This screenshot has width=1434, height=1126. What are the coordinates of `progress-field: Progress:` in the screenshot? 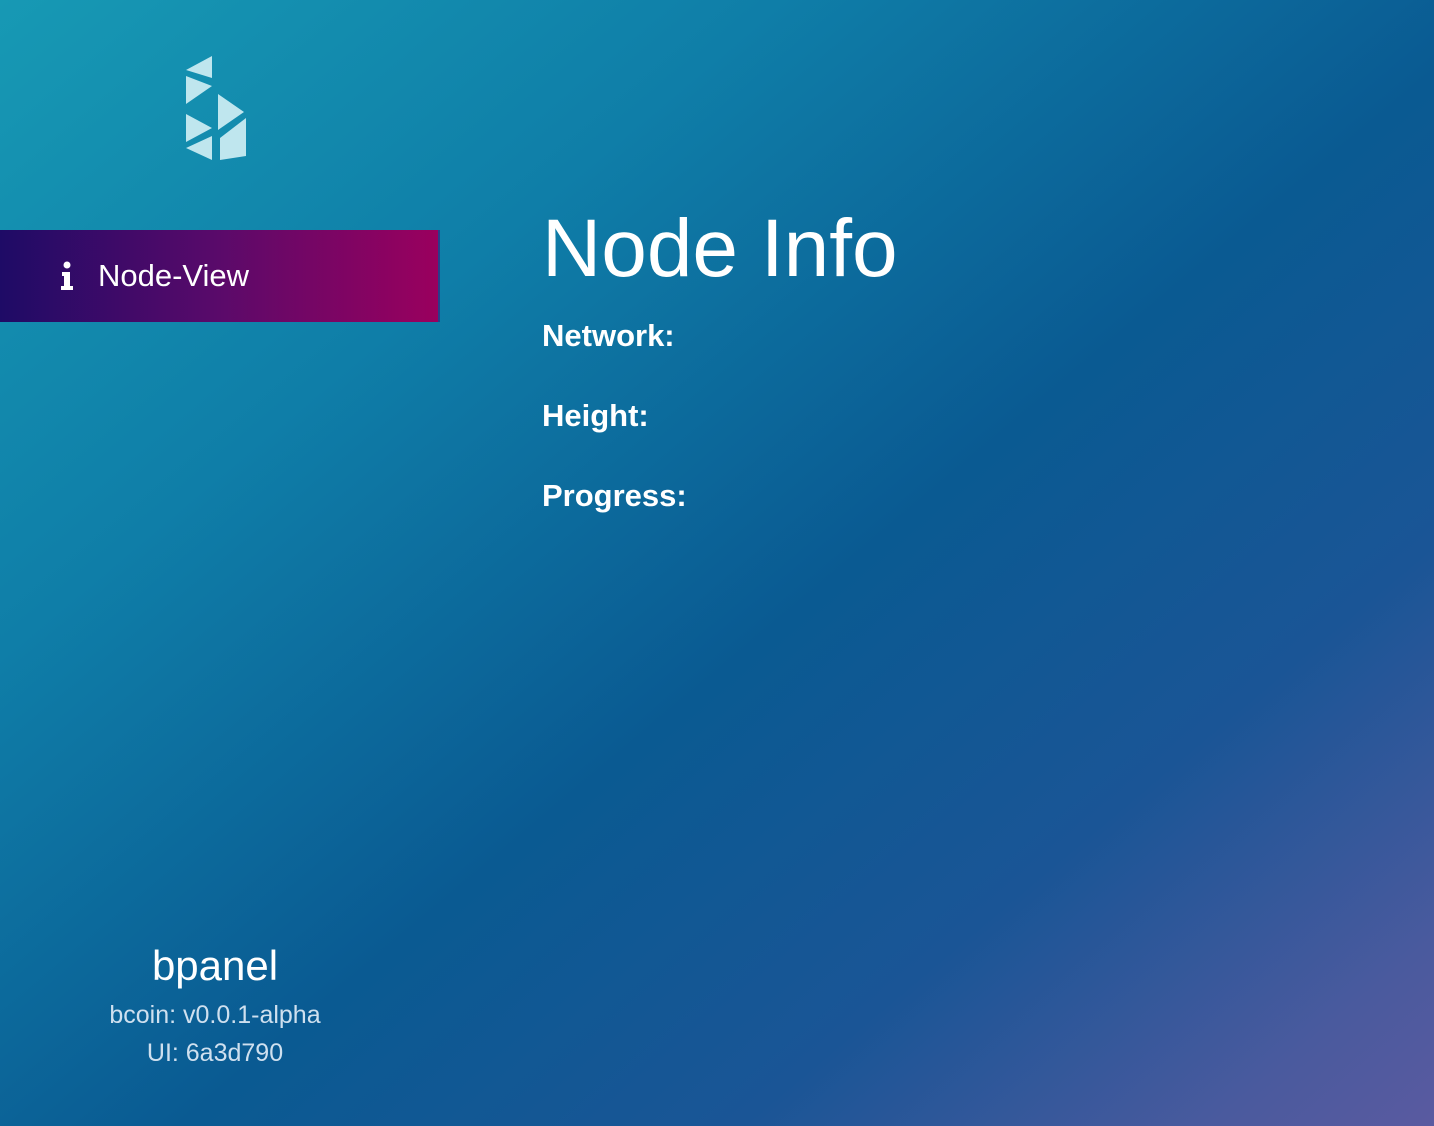 It's located at (972, 502).